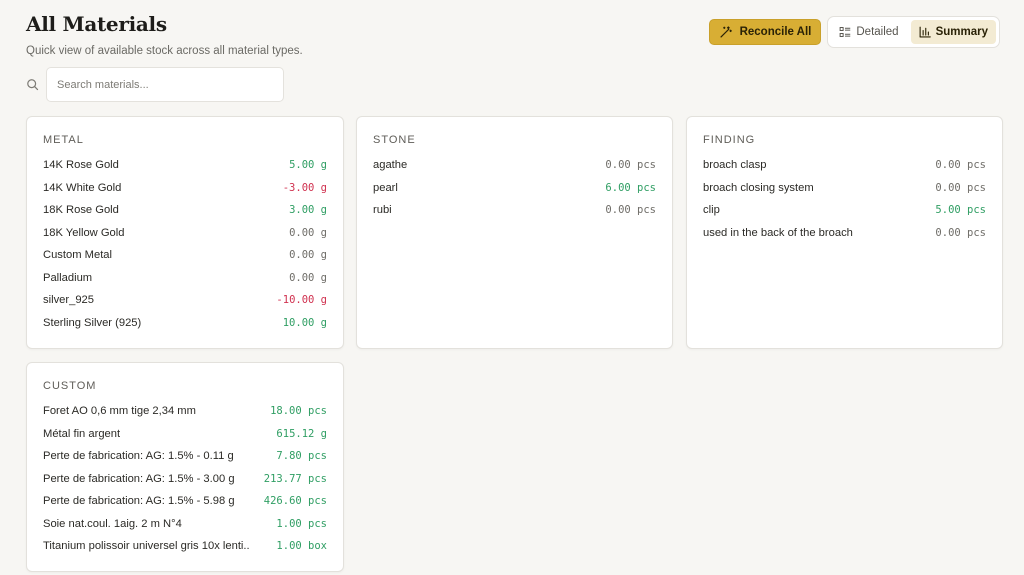 The image size is (1024, 575). I want to click on material-quantity: -3.00 g, so click(304, 187).